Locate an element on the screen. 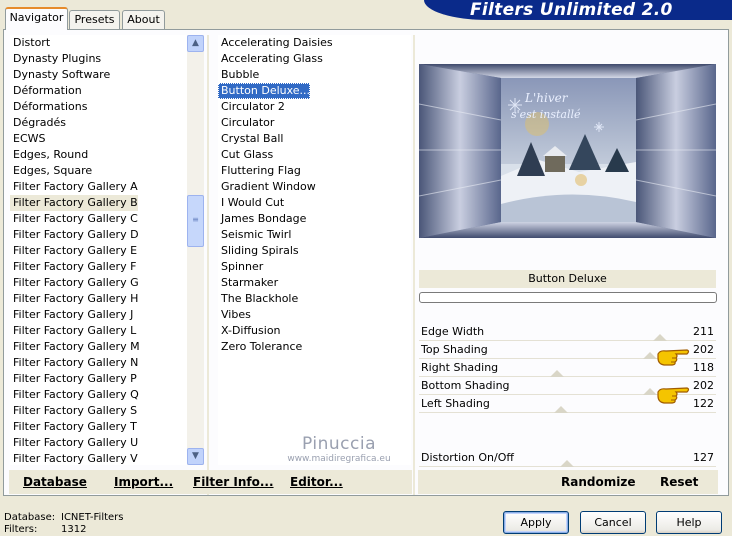  category-item: Filter Factory Gallery F is located at coordinates (73, 267).